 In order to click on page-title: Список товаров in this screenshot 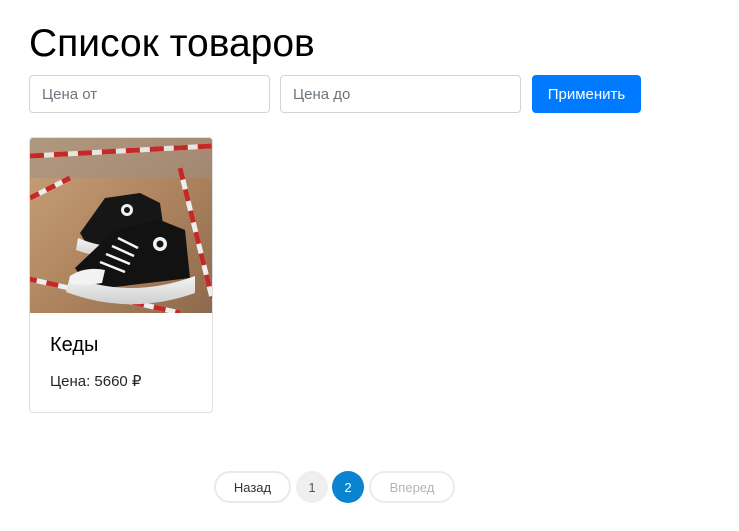, I will do `click(172, 43)`.